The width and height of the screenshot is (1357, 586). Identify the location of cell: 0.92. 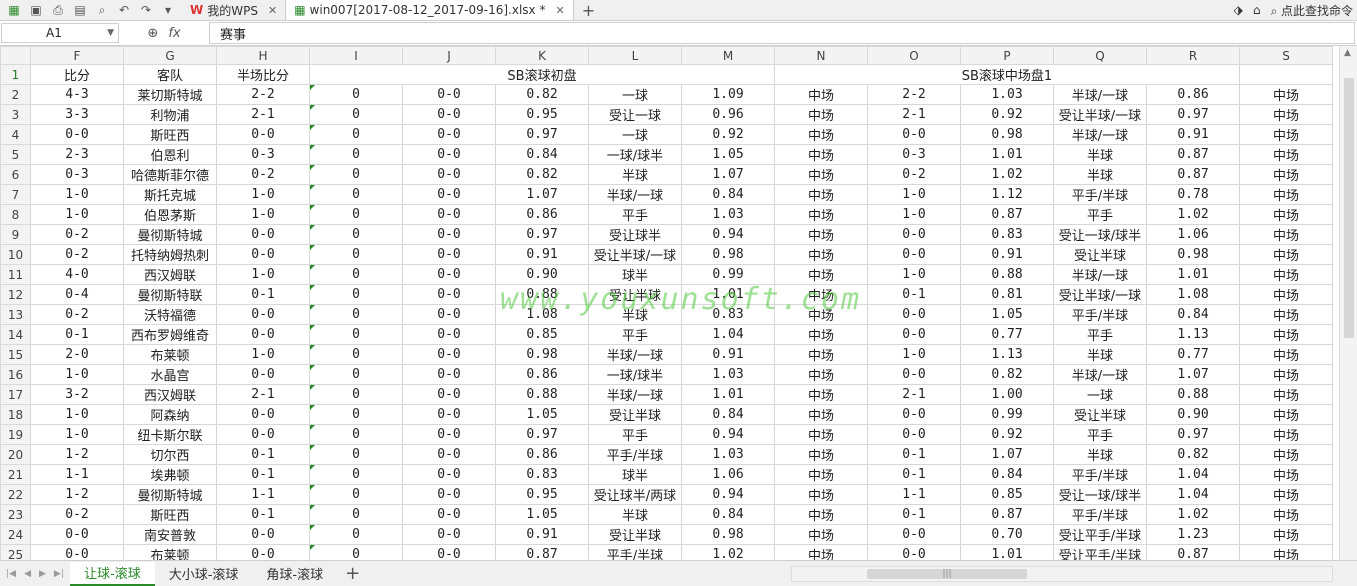
(1007, 434).